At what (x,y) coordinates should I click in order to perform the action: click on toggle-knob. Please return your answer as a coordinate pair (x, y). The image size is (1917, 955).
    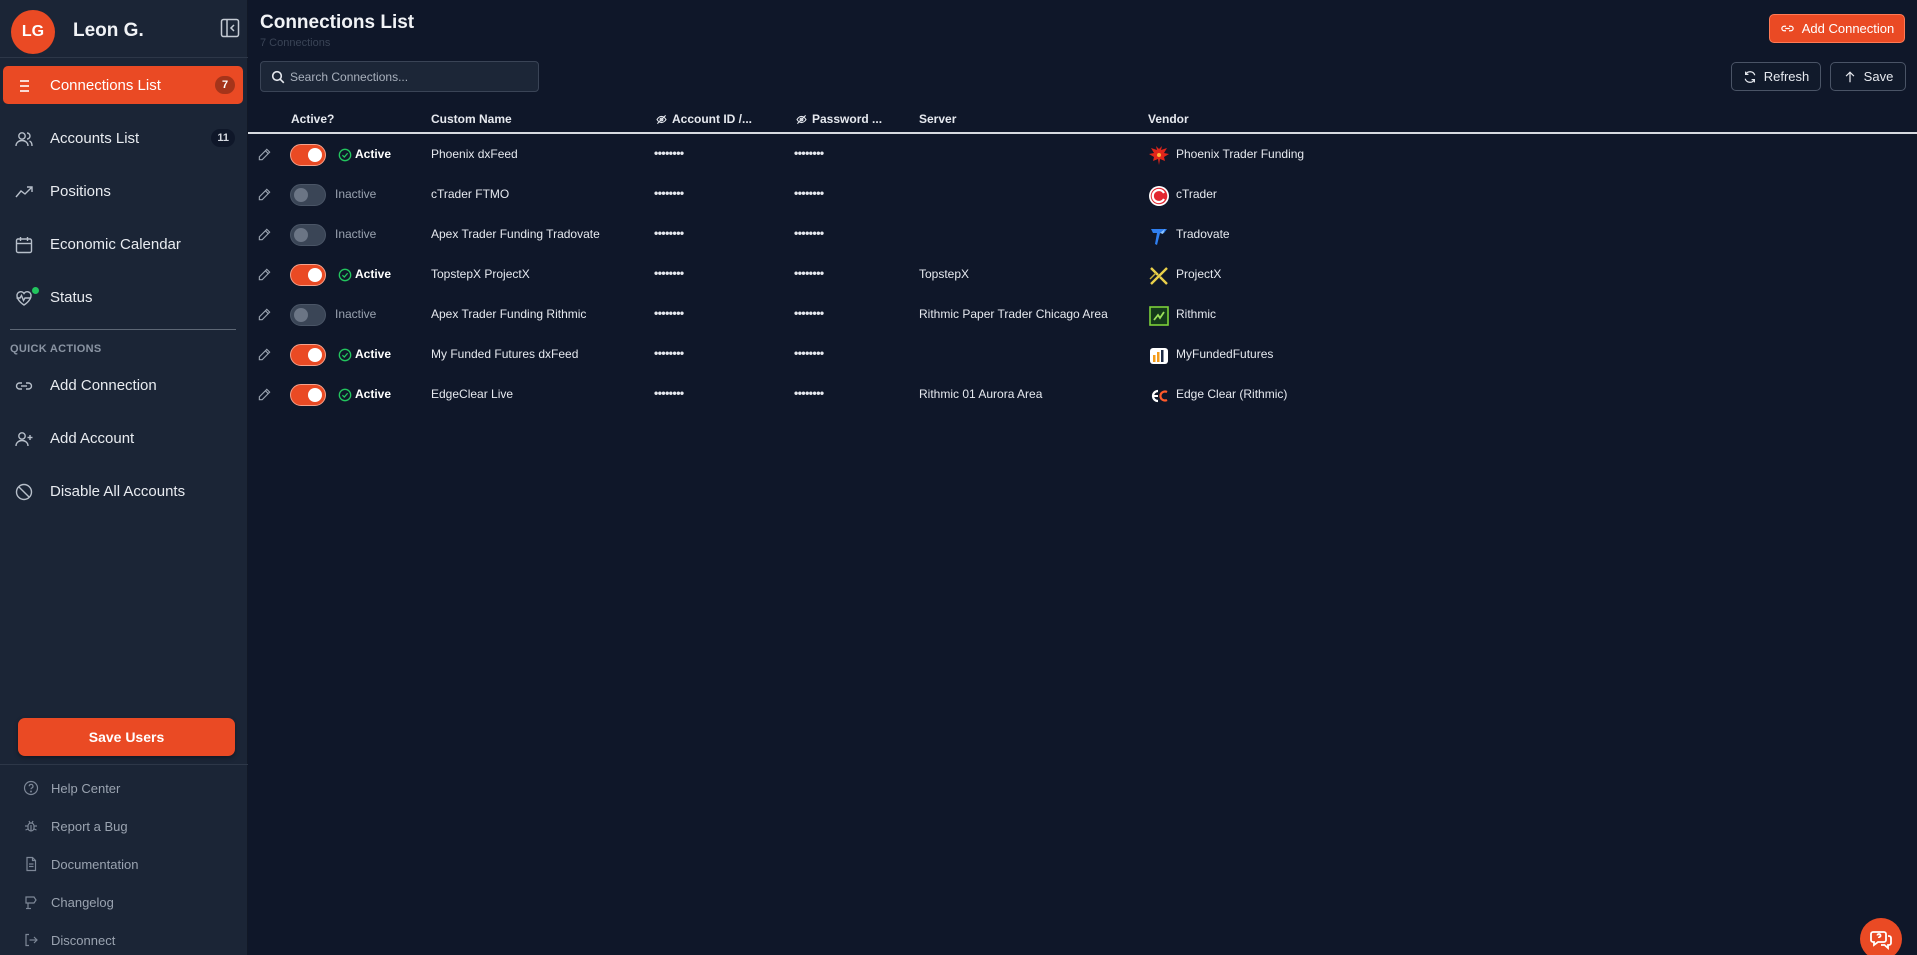
    Looking at the image, I should click on (301, 195).